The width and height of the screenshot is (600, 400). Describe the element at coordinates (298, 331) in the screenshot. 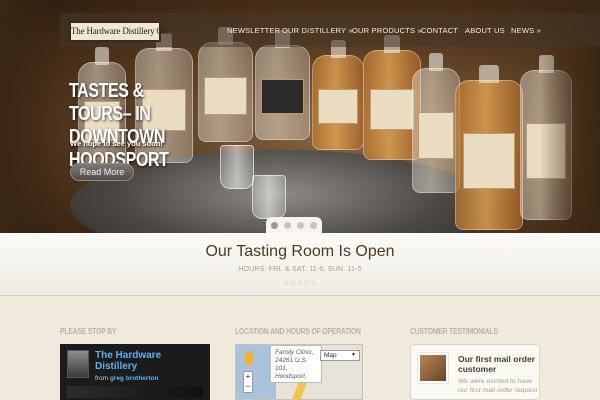

I see `location-heading: LOCATION AND HOURS OF OPERATION` at that location.